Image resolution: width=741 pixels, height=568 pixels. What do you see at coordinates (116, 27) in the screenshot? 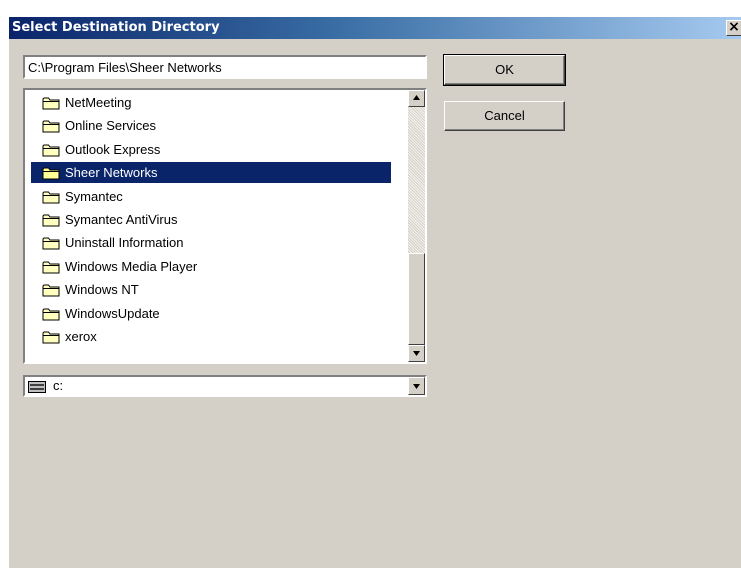
I see `dialog-title: Select Destination Directory` at bounding box center [116, 27].